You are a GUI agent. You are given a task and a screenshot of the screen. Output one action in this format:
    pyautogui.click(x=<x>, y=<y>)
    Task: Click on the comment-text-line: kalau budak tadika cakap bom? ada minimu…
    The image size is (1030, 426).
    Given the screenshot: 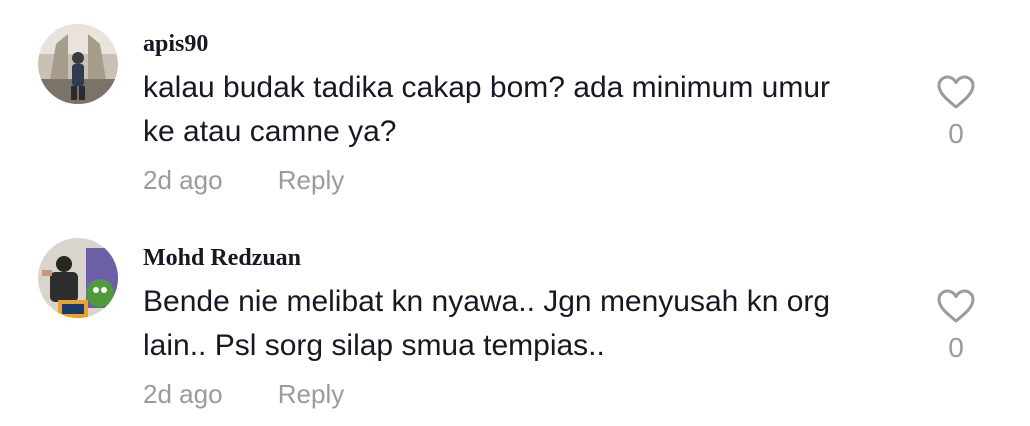 What is the action you would take?
    pyautogui.click(x=487, y=87)
    